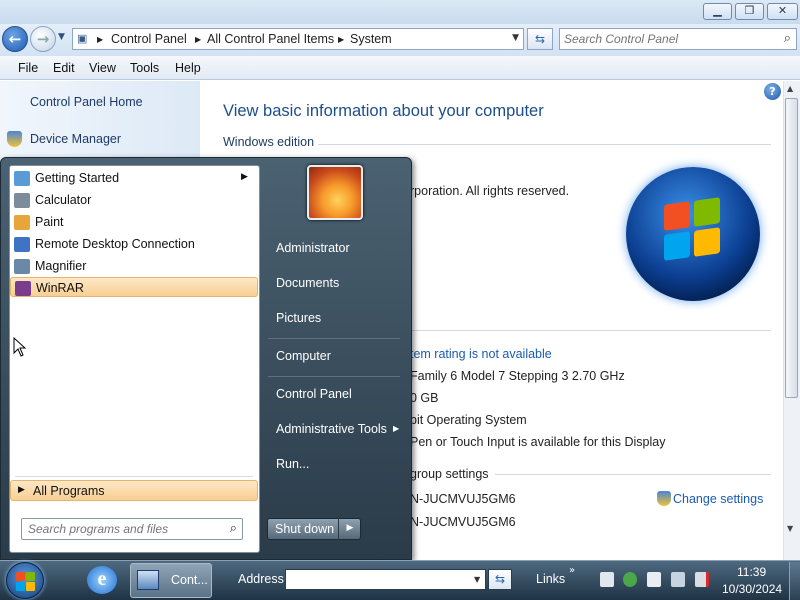 This screenshot has height=600, width=800. Describe the element at coordinates (481, 354) in the screenshot. I see `system-rating-link: tem rating is not available` at that location.